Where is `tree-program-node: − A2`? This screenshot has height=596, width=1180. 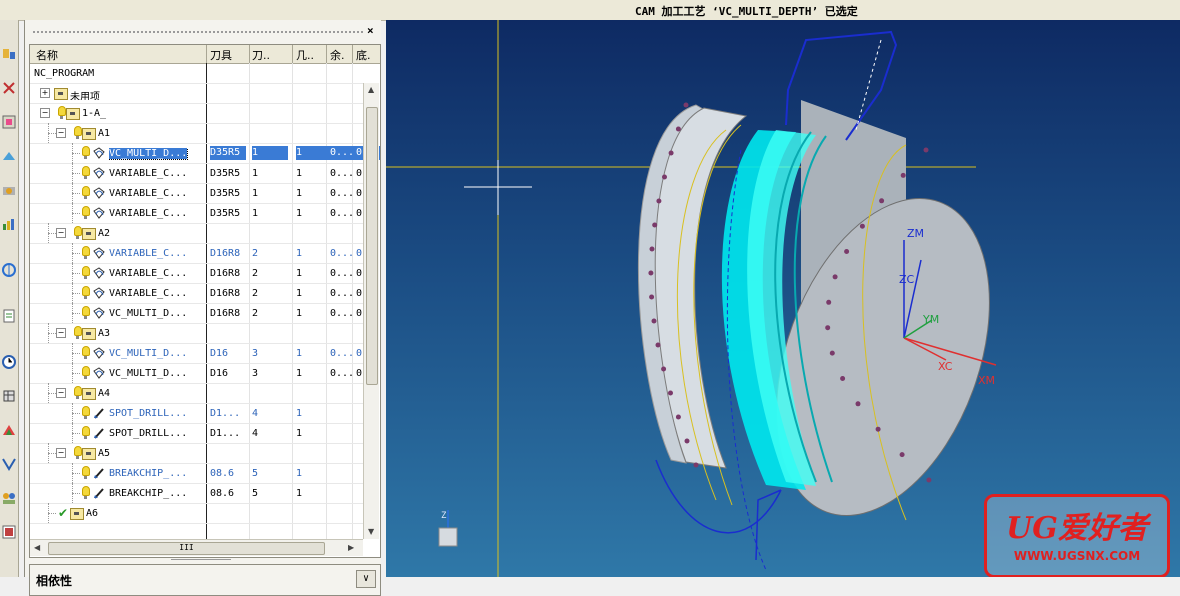
tree-program-node: − A2 is located at coordinates (203, 233).